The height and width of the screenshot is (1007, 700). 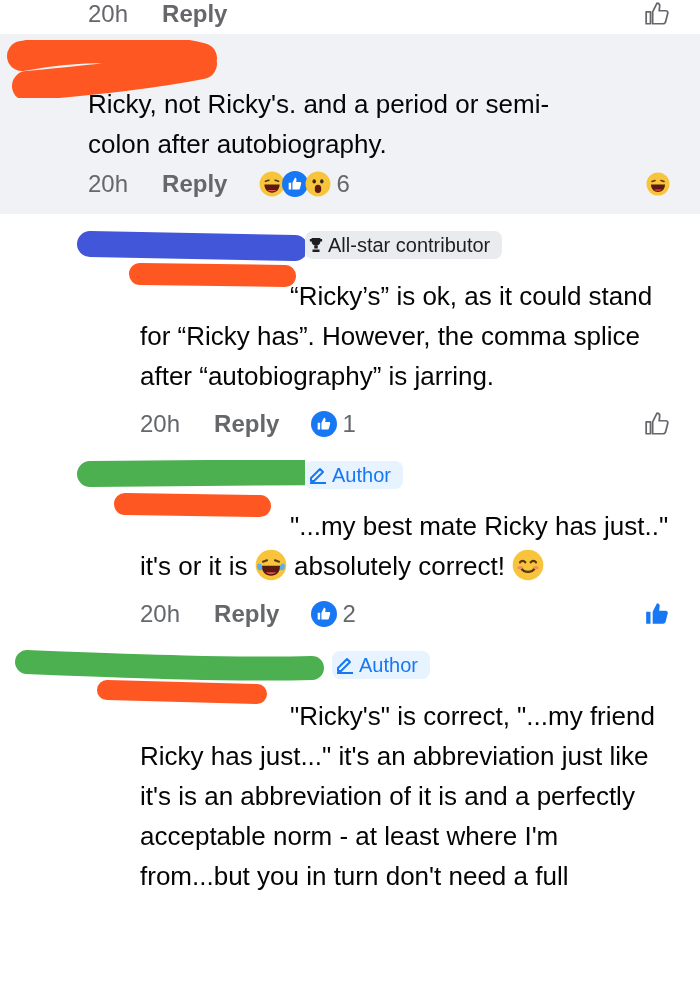 What do you see at coordinates (397, 336) in the screenshot?
I see `comment-text: “Ricky’s” is ok, as it could stand for “Ricky has”. However, the comma splice after “autobiography” is jarring.` at bounding box center [397, 336].